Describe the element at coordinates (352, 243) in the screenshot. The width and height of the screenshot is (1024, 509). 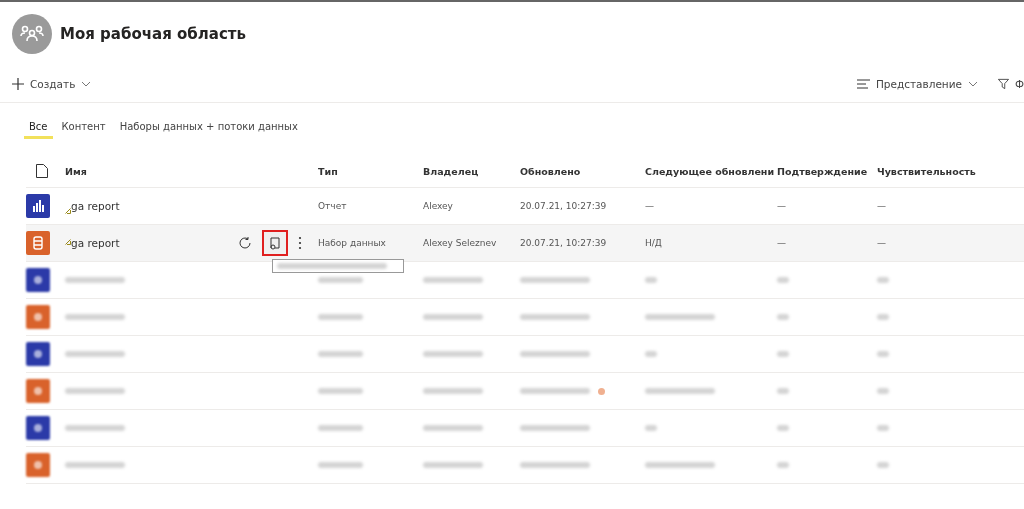
I see `table-cell-text: Набор данных` at that location.